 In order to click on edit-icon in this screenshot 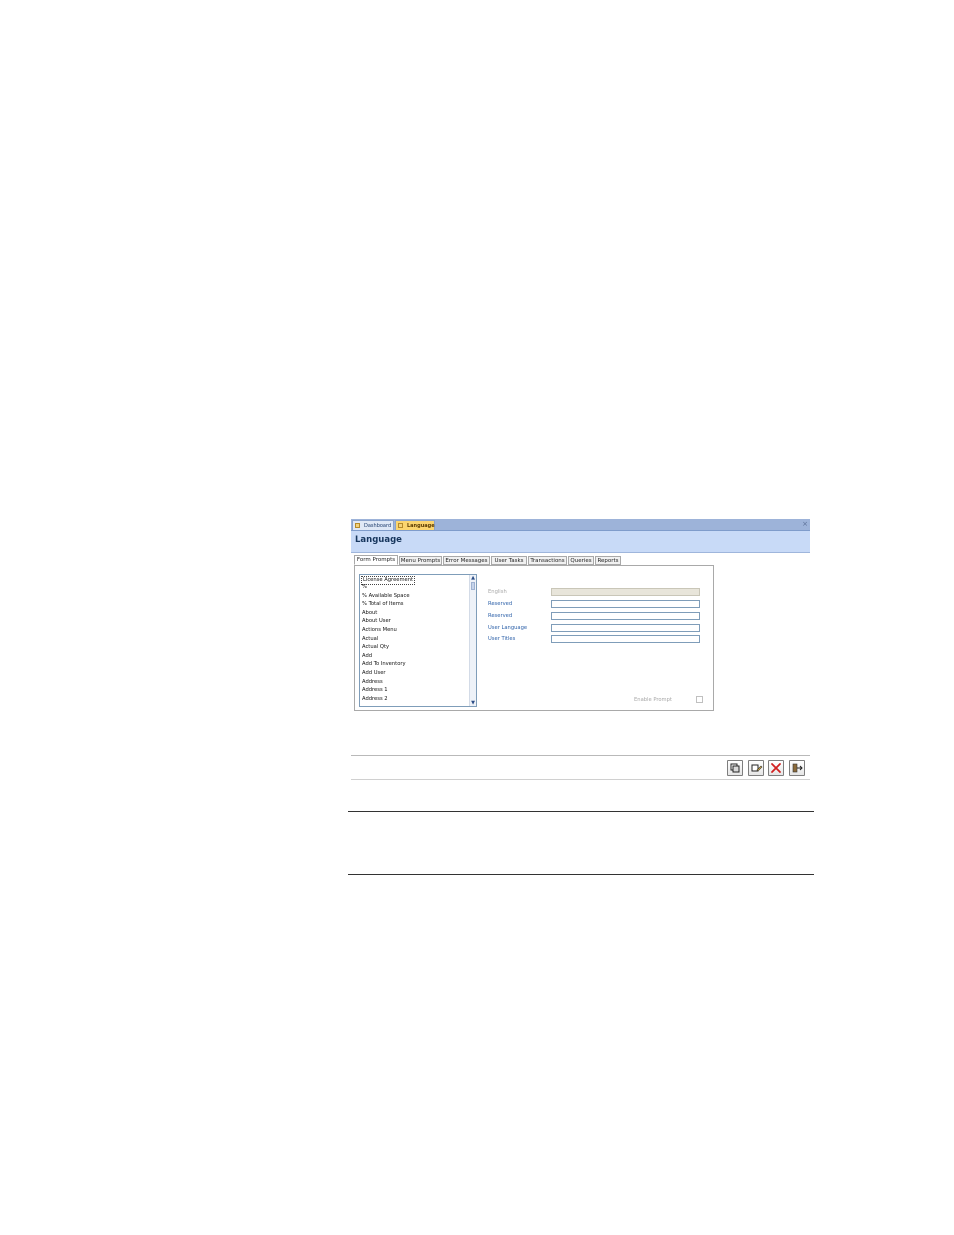, I will do `click(757, 768)`.